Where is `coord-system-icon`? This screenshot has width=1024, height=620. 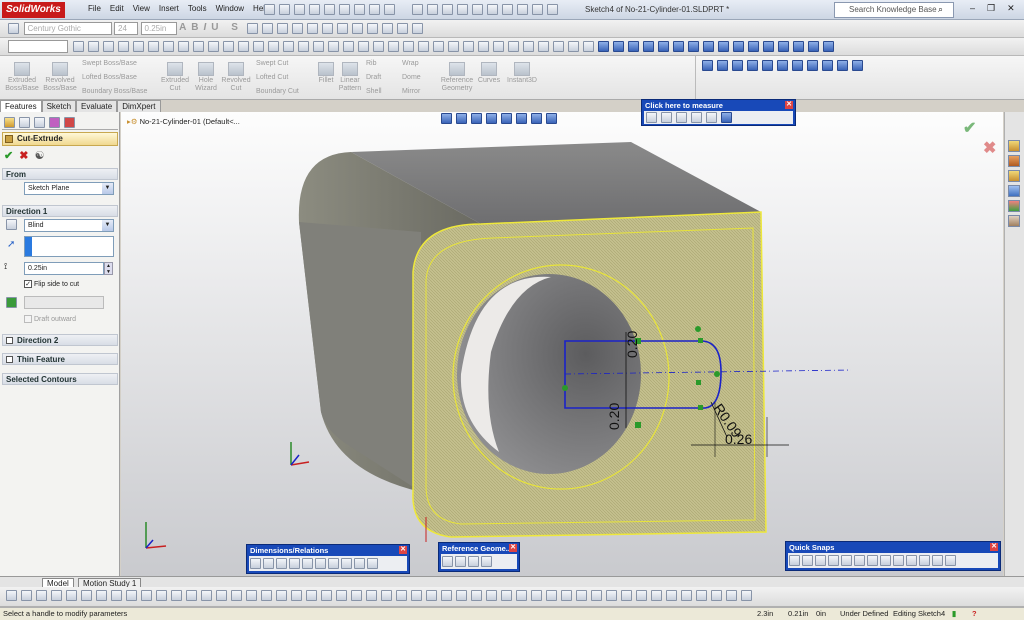
coord-system-icon is located at coordinates (473, 561).